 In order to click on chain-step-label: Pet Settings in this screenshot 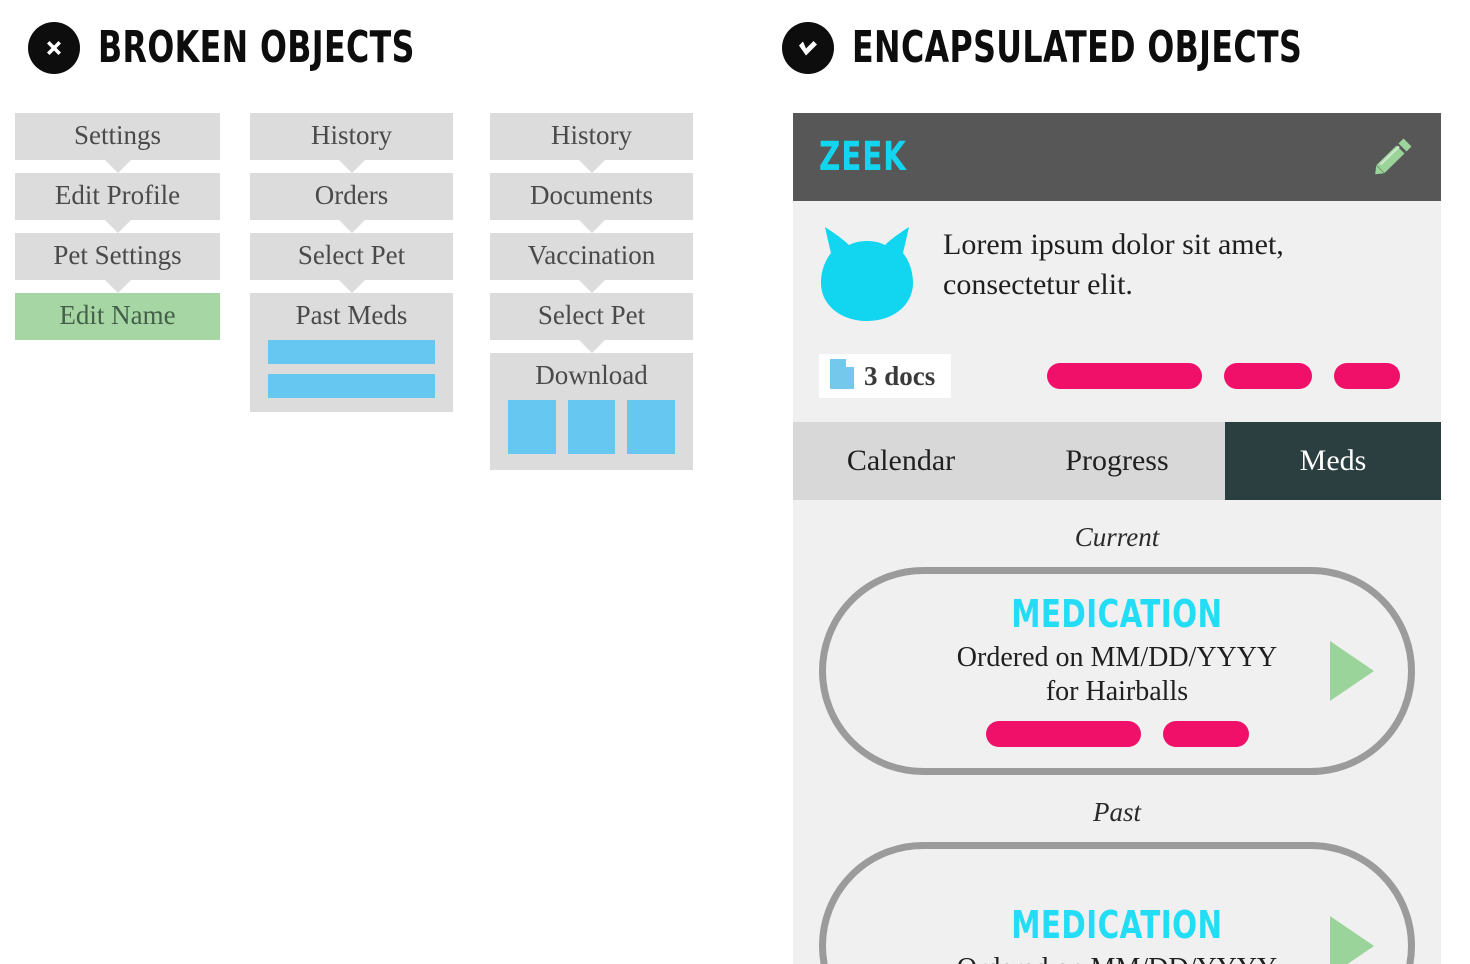, I will do `click(117, 255)`.